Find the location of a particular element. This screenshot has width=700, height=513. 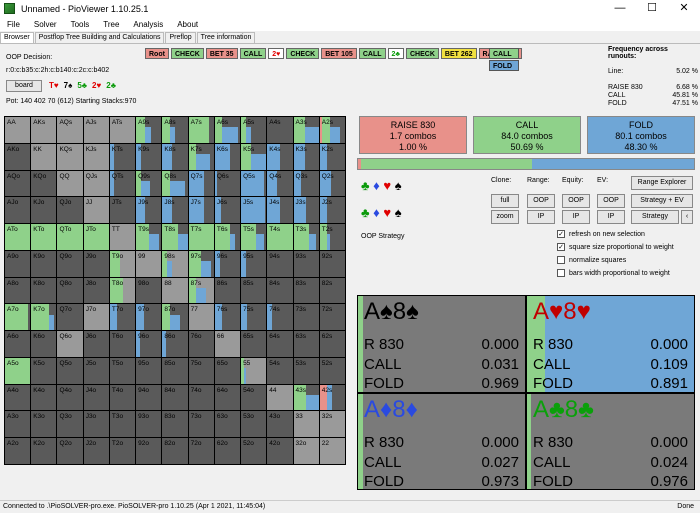

hand-cell-J8o: J8o is located at coordinates (96, 290).